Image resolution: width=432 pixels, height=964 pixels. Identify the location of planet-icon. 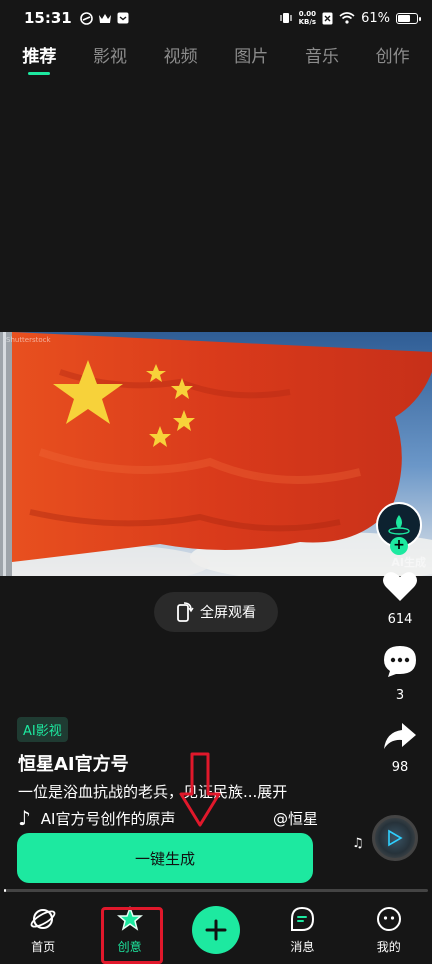
(43, 918).